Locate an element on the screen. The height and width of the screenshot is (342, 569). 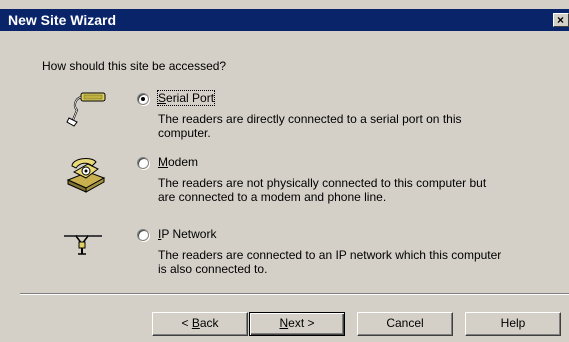
modem-radio is located at coordinates (143, 163).